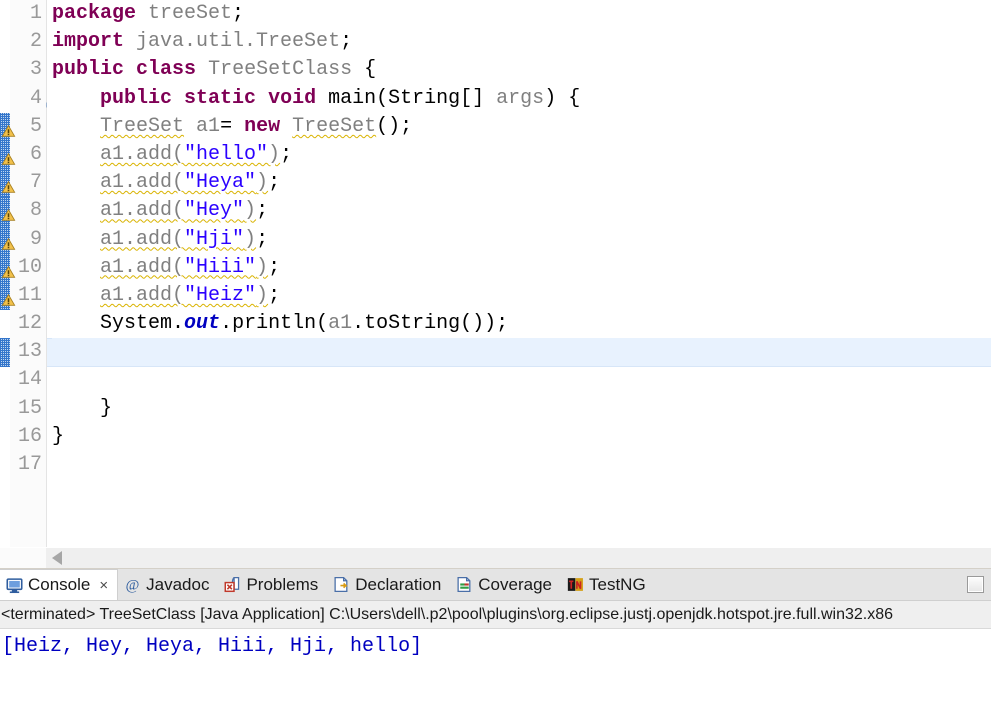  I want to click on tab-problems: Problems, so click(272, 584).